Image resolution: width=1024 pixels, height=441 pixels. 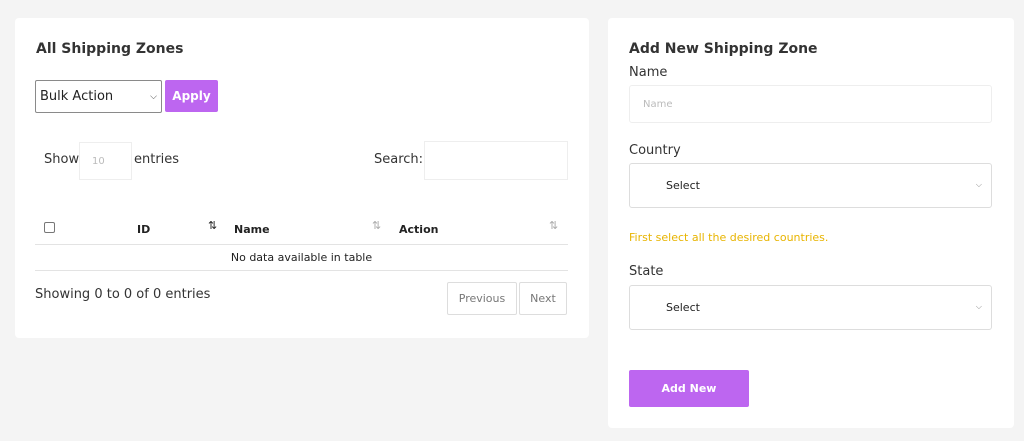 I want to click on apply-button: Apply, so click(x=191, y=96).